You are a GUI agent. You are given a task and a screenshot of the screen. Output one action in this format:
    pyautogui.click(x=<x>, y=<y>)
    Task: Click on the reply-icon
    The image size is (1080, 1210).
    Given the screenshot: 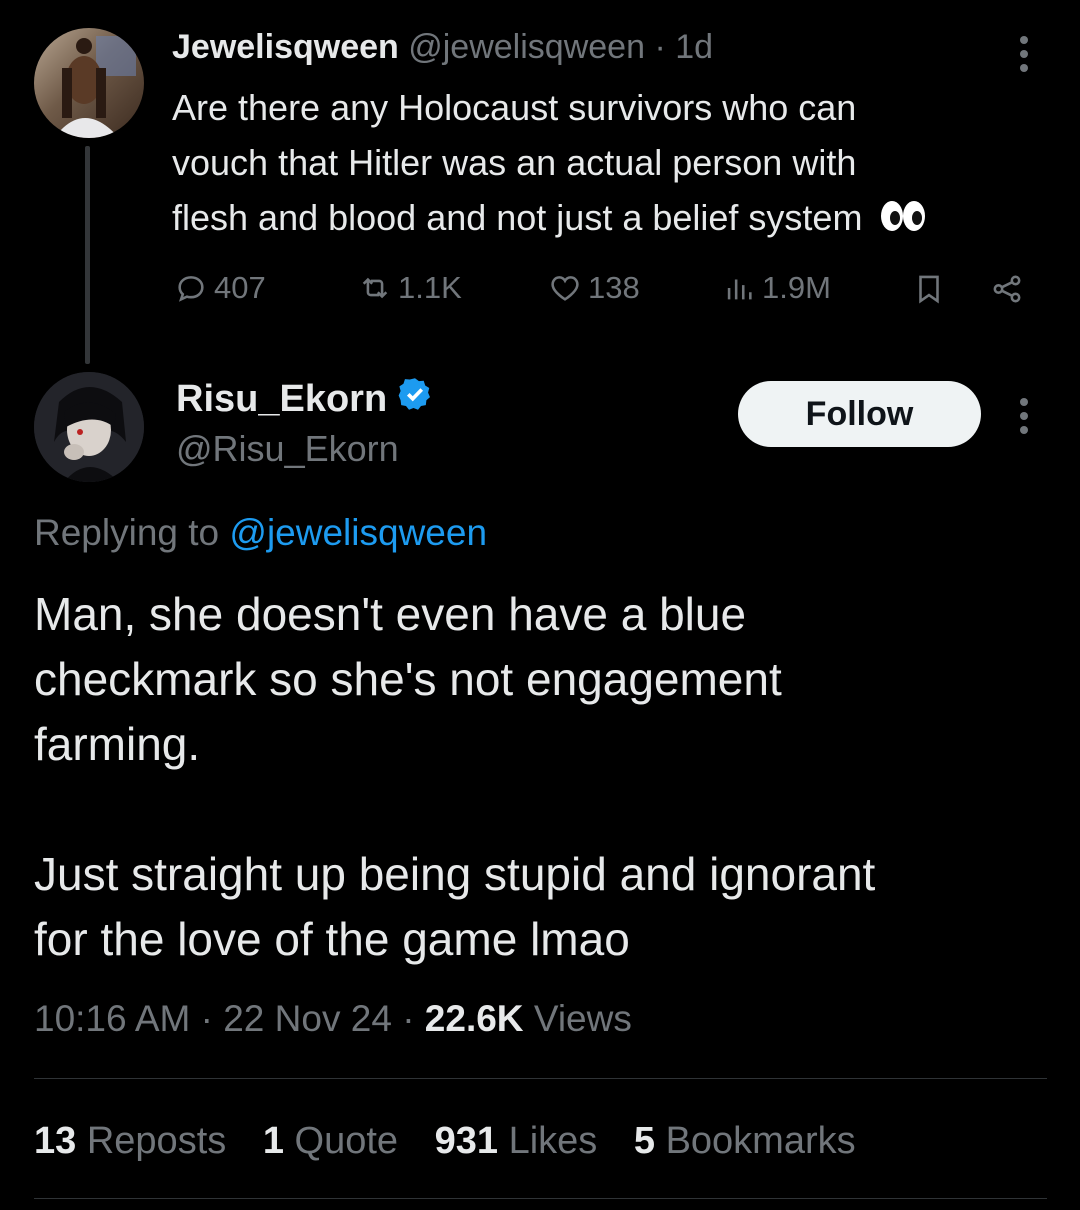 What is the action you would take?
    pyautogui.click(x=191, y=289)
    